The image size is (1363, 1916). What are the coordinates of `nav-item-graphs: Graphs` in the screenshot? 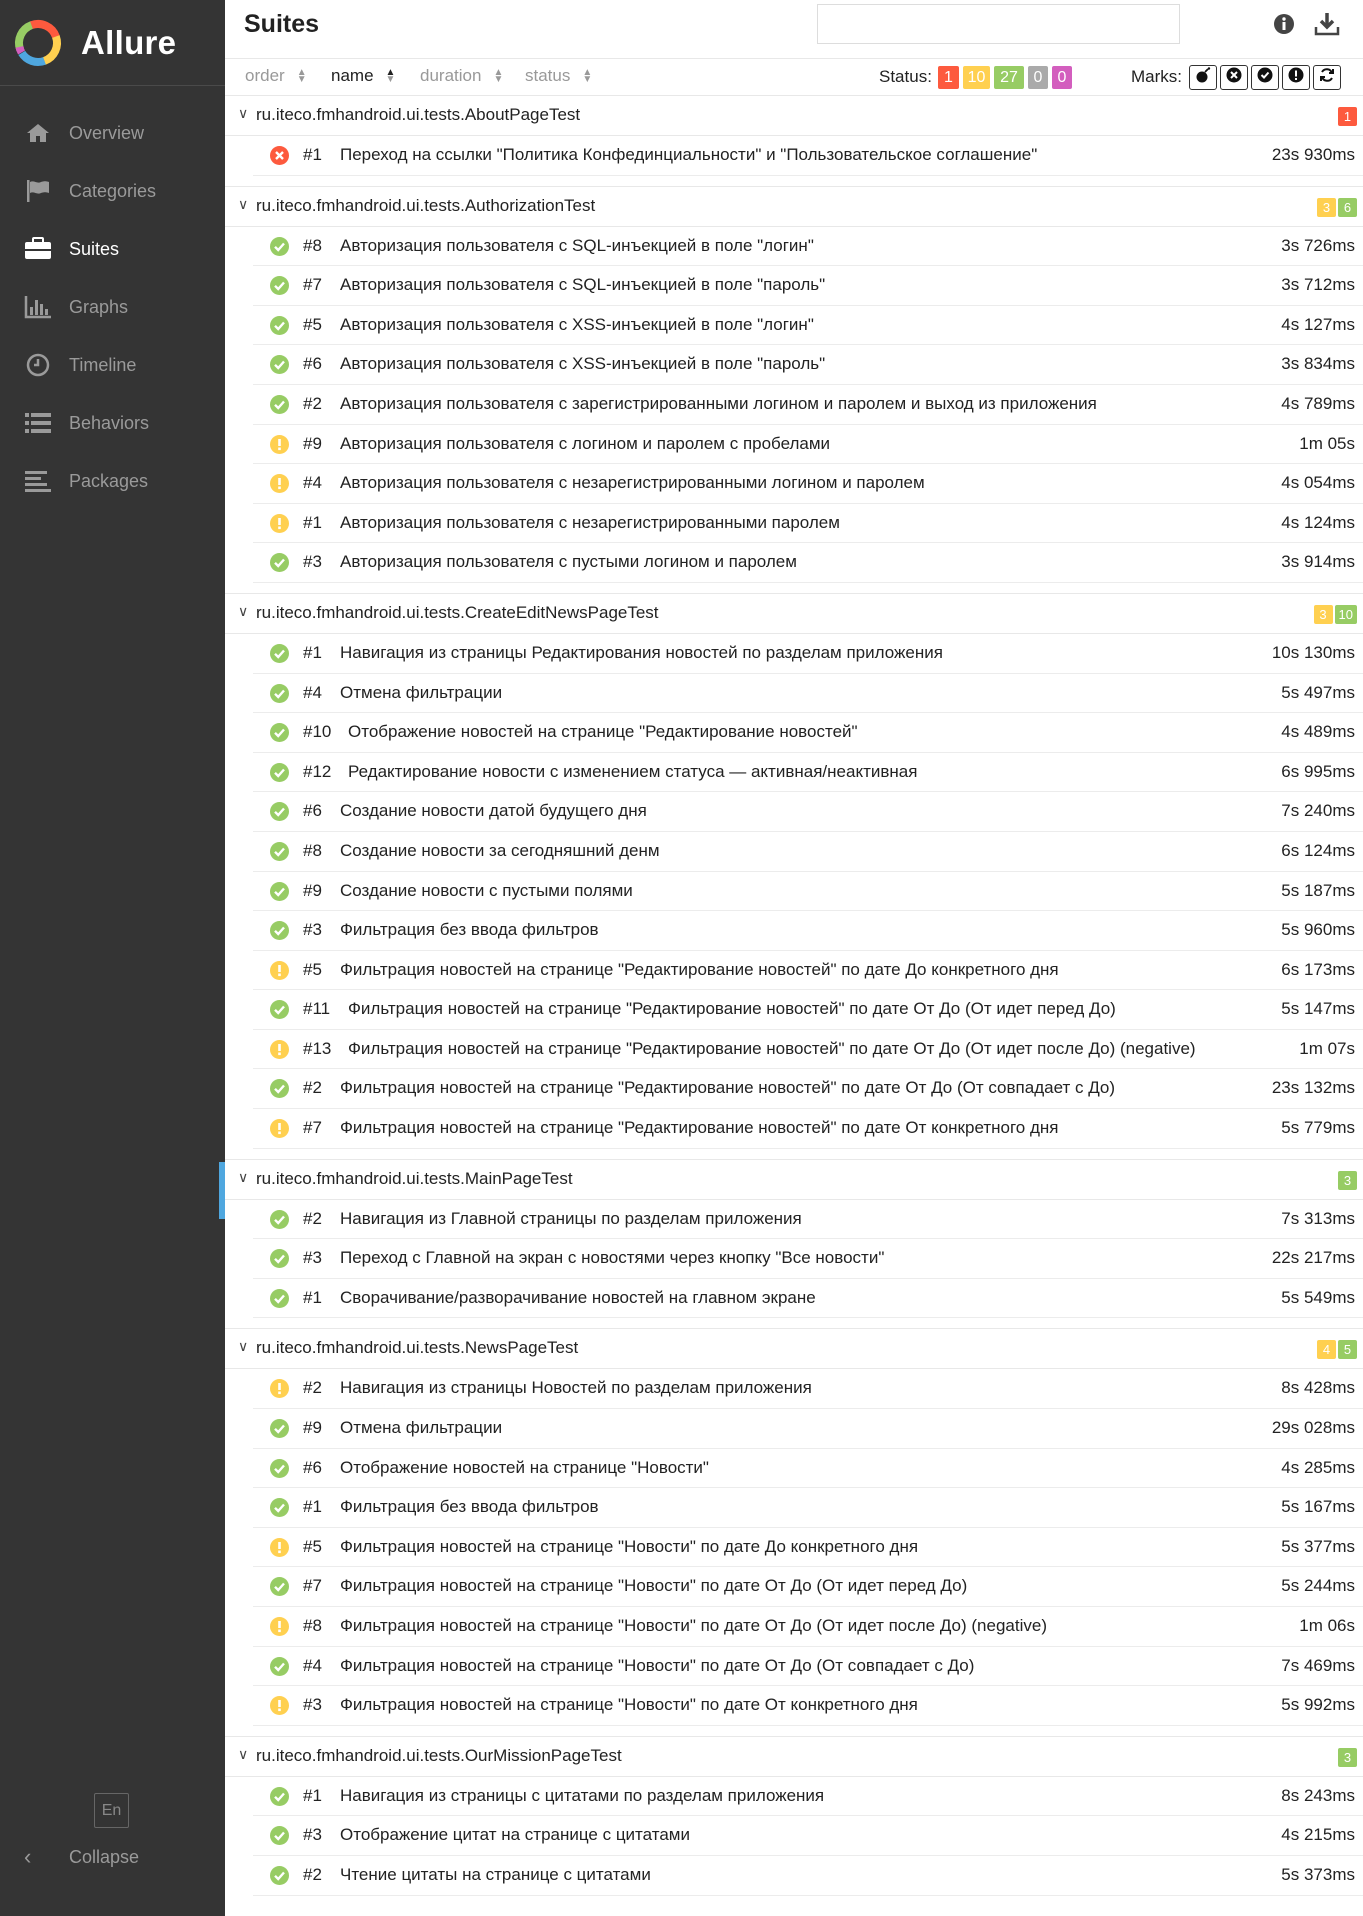 It's located at (112, 307).